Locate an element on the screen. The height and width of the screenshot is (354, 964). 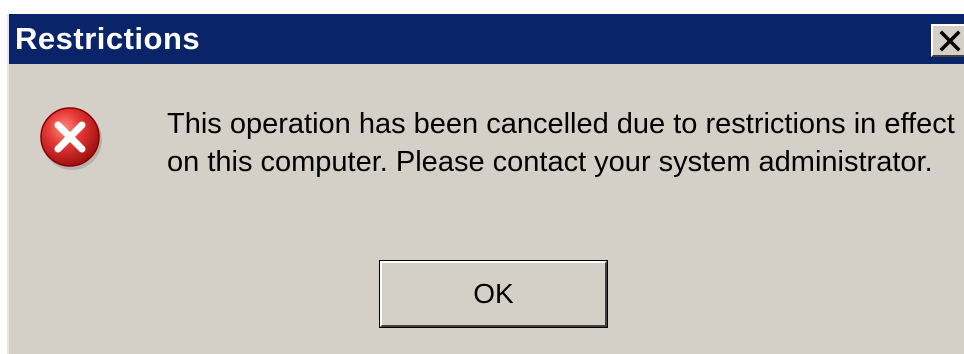
error-icon is located at coordinates (71, 138).